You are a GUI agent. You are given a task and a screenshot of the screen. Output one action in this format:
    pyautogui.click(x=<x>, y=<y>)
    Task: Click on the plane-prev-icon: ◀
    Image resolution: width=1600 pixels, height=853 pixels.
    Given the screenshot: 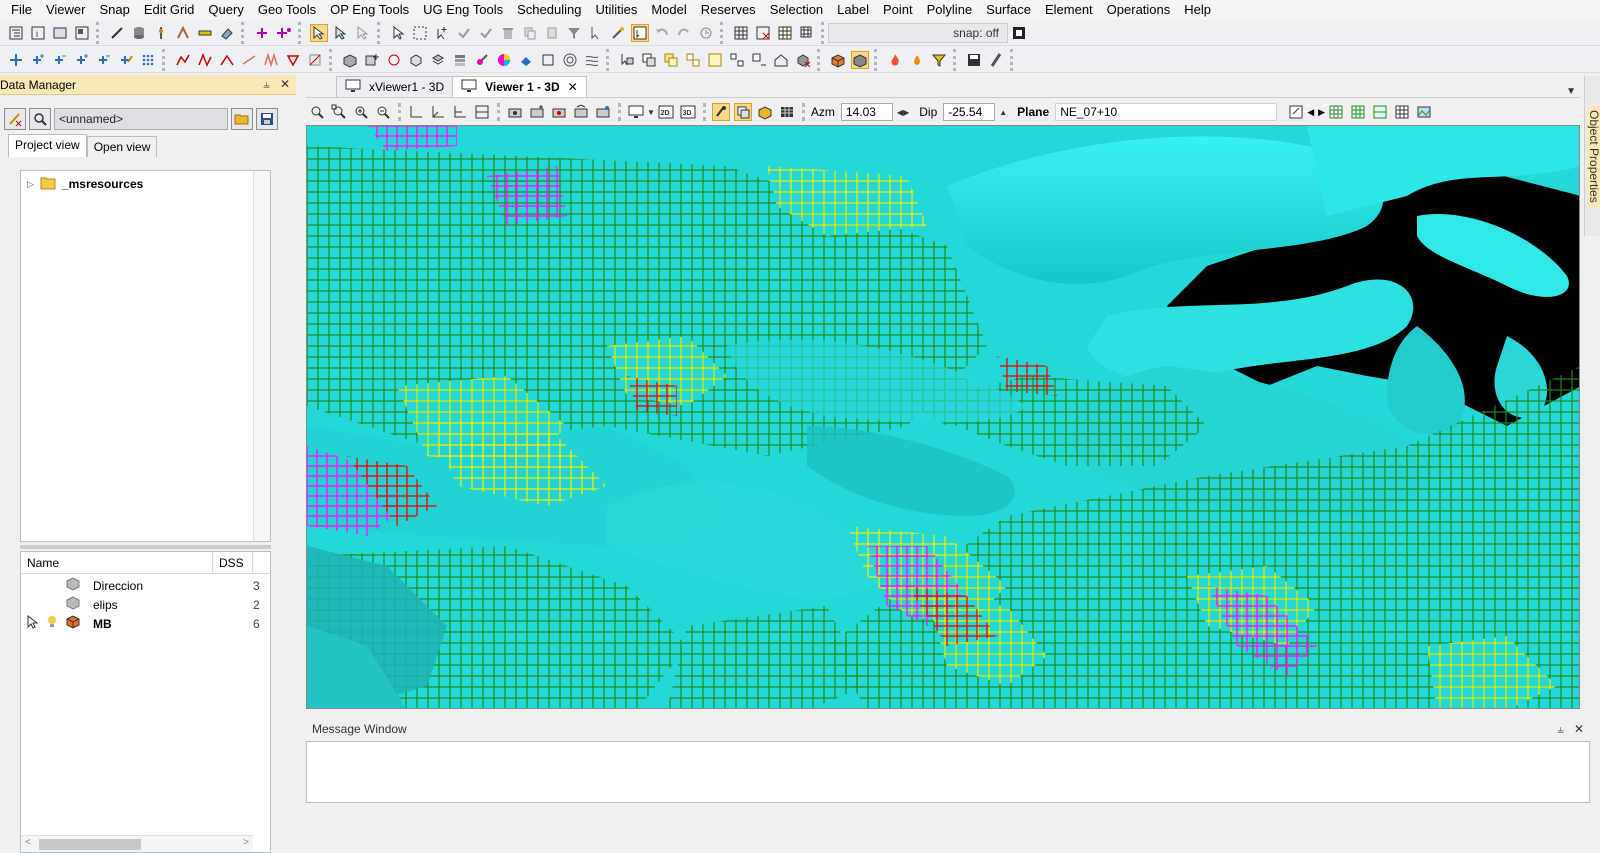 What is the action you would take?
    pyautogui.click(x=1310, y=112)
    